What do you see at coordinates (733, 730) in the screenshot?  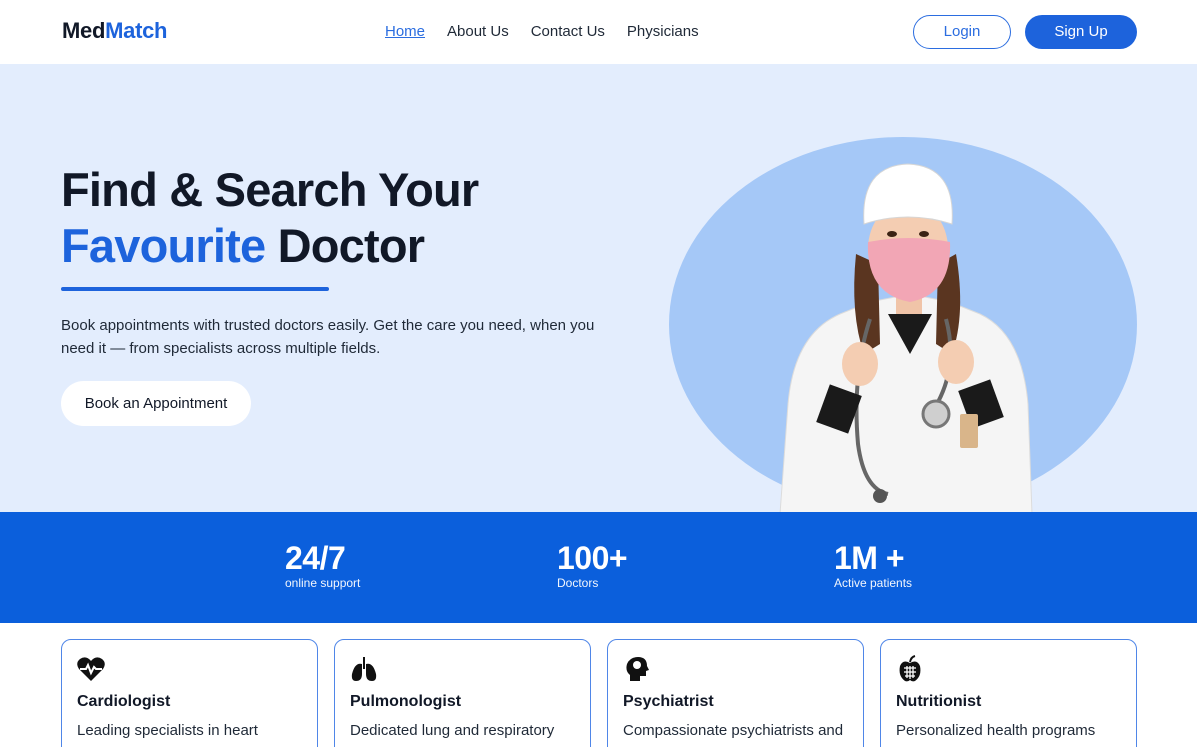 I see `card-text: Compassionate psychiatrists and` at bounding box center [733, 730].